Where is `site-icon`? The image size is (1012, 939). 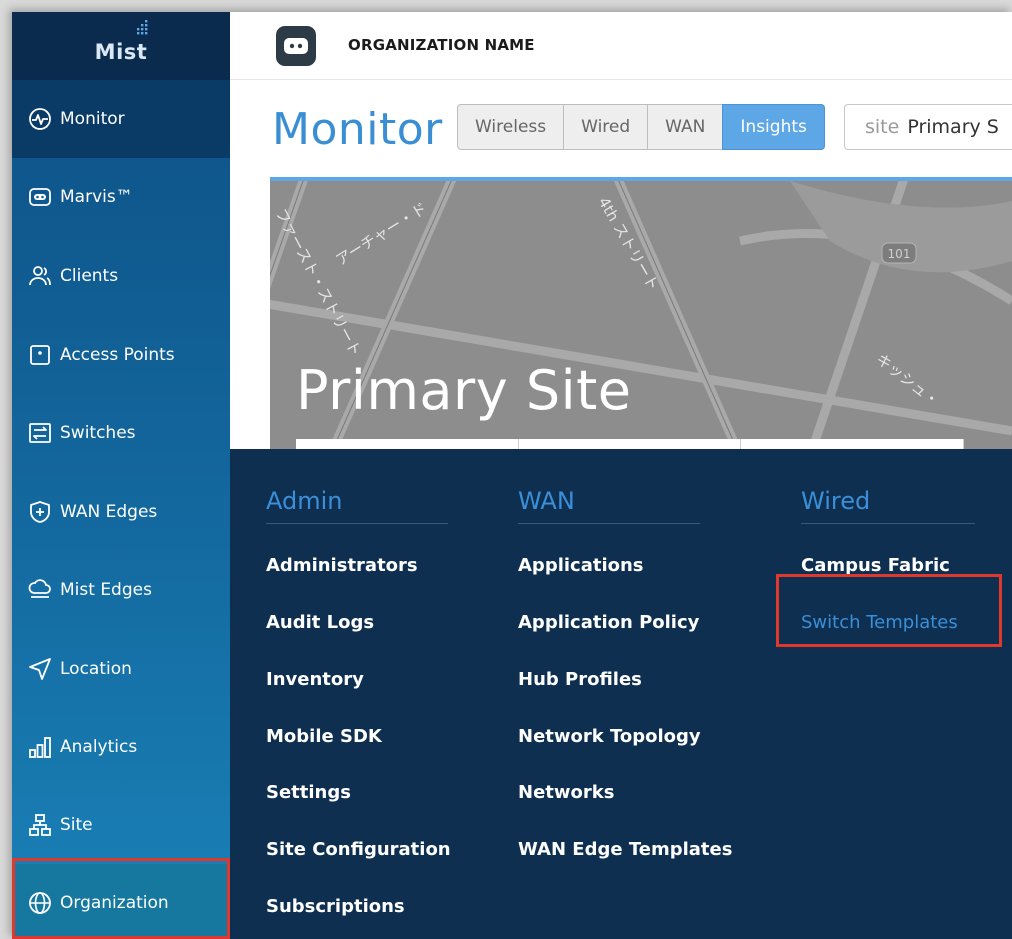 site-icon is located at coordinates (40, 825).